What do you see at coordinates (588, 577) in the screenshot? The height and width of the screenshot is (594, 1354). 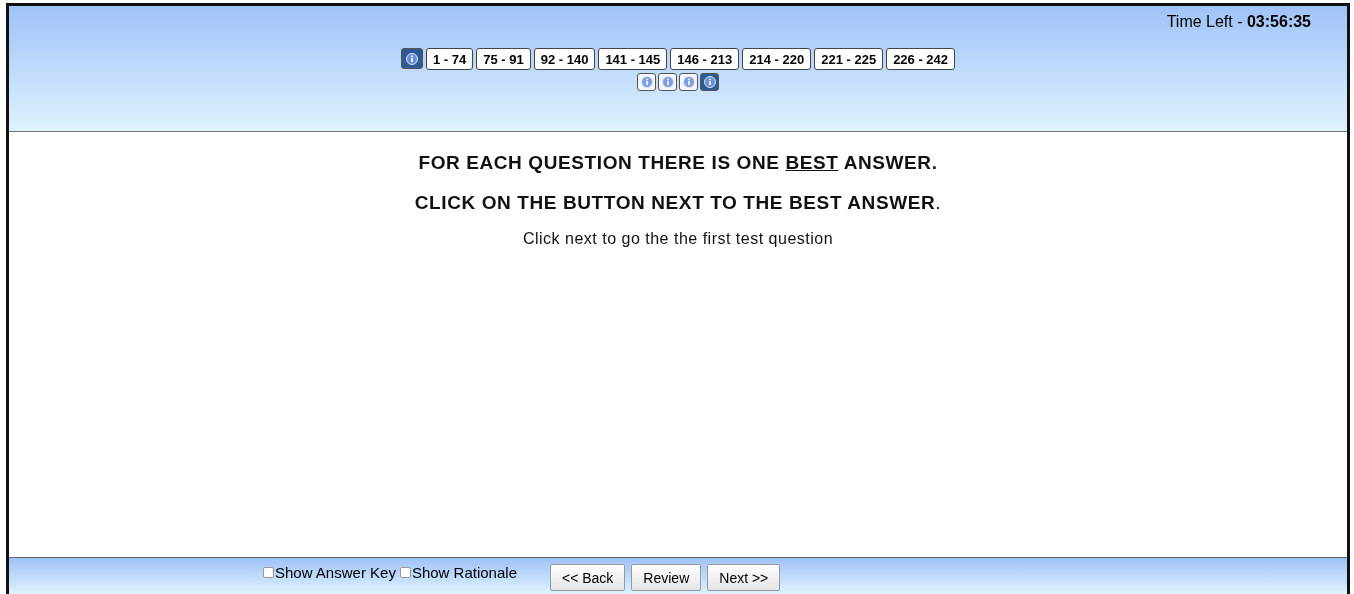 I see `nav-button: << Back` at bounding box center [588, 577].